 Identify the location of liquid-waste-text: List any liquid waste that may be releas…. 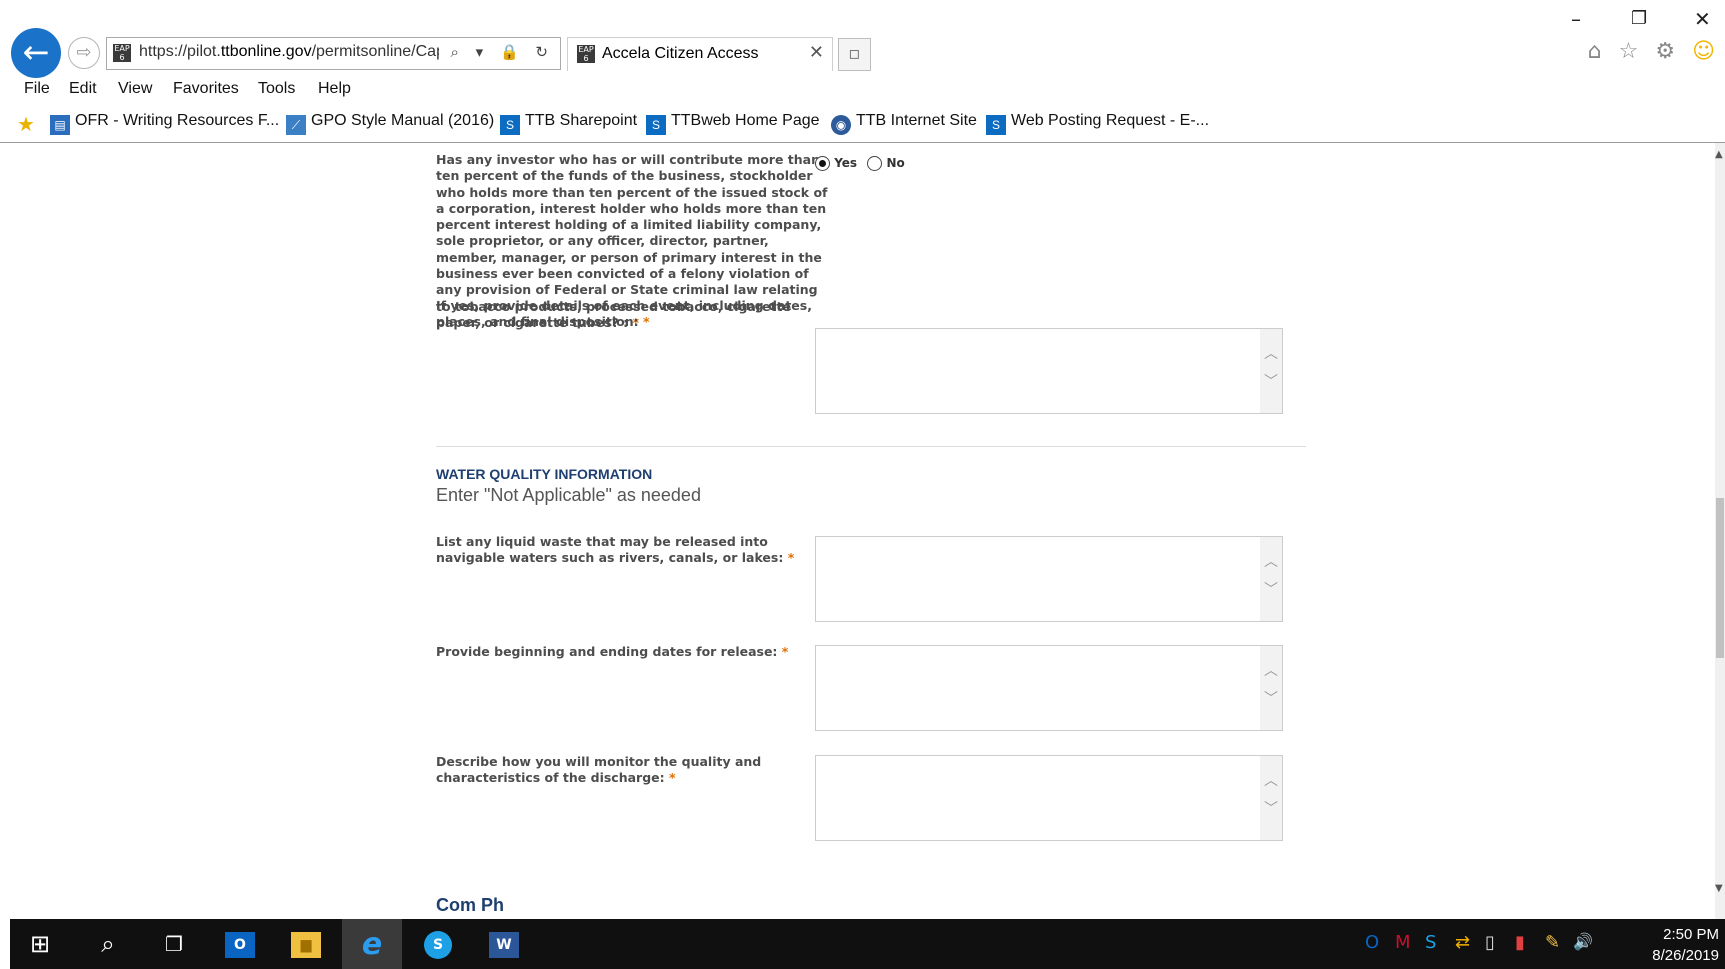
(610, 550).